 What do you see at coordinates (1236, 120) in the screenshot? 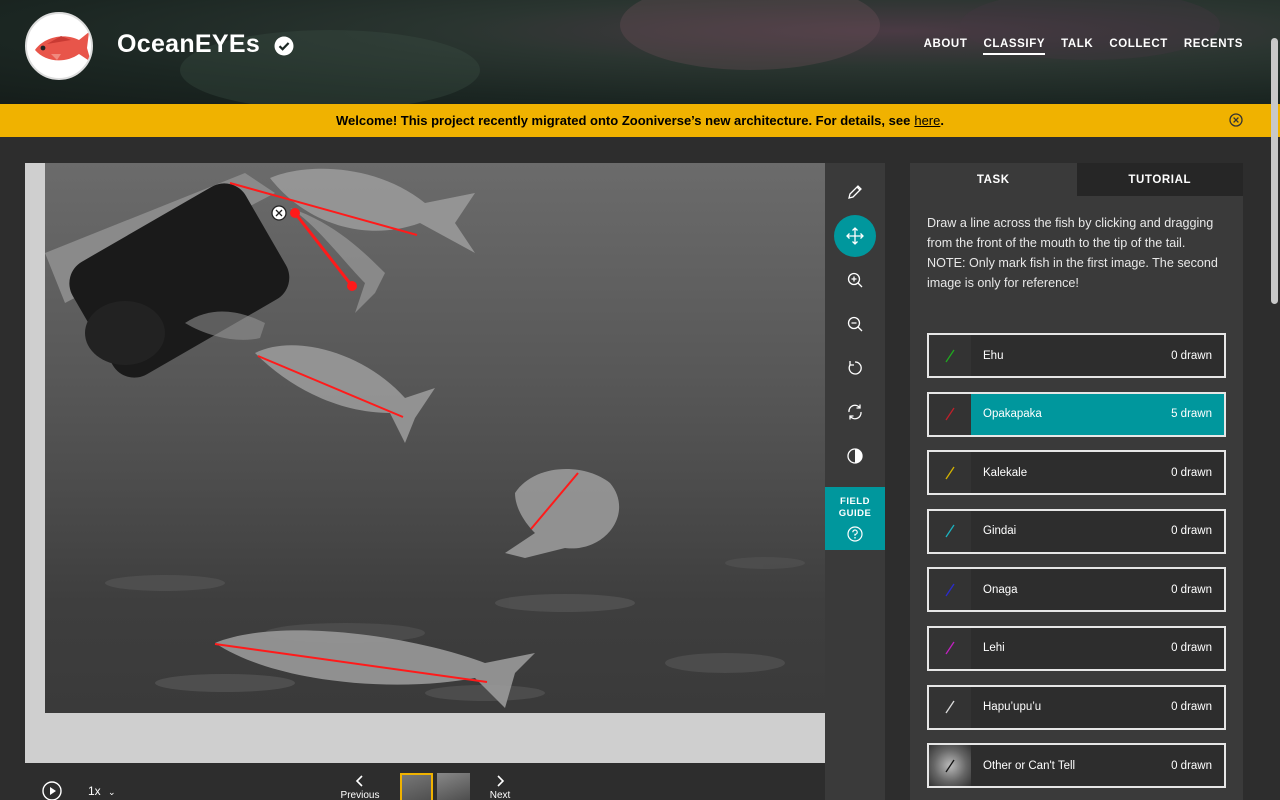
I see `close-icon` at bounding box center [1236, 120].